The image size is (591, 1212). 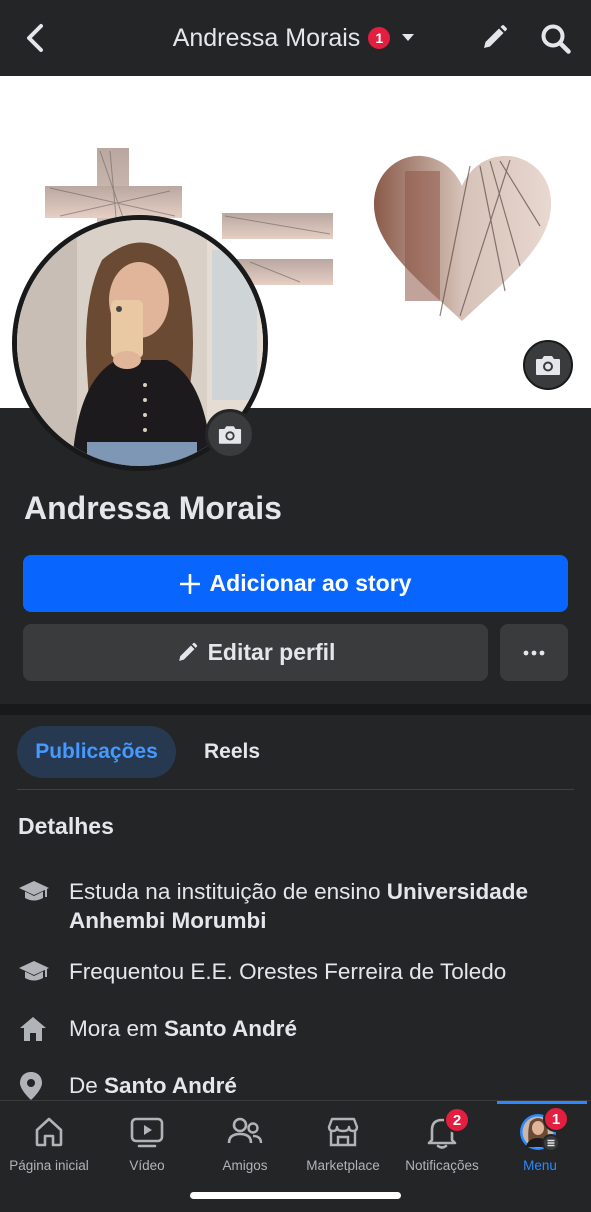 What do you see at coordinates (96, 752) in the screenshot?
I see `tab-publicacoes: Publicações` at bounding box center [96, 752].